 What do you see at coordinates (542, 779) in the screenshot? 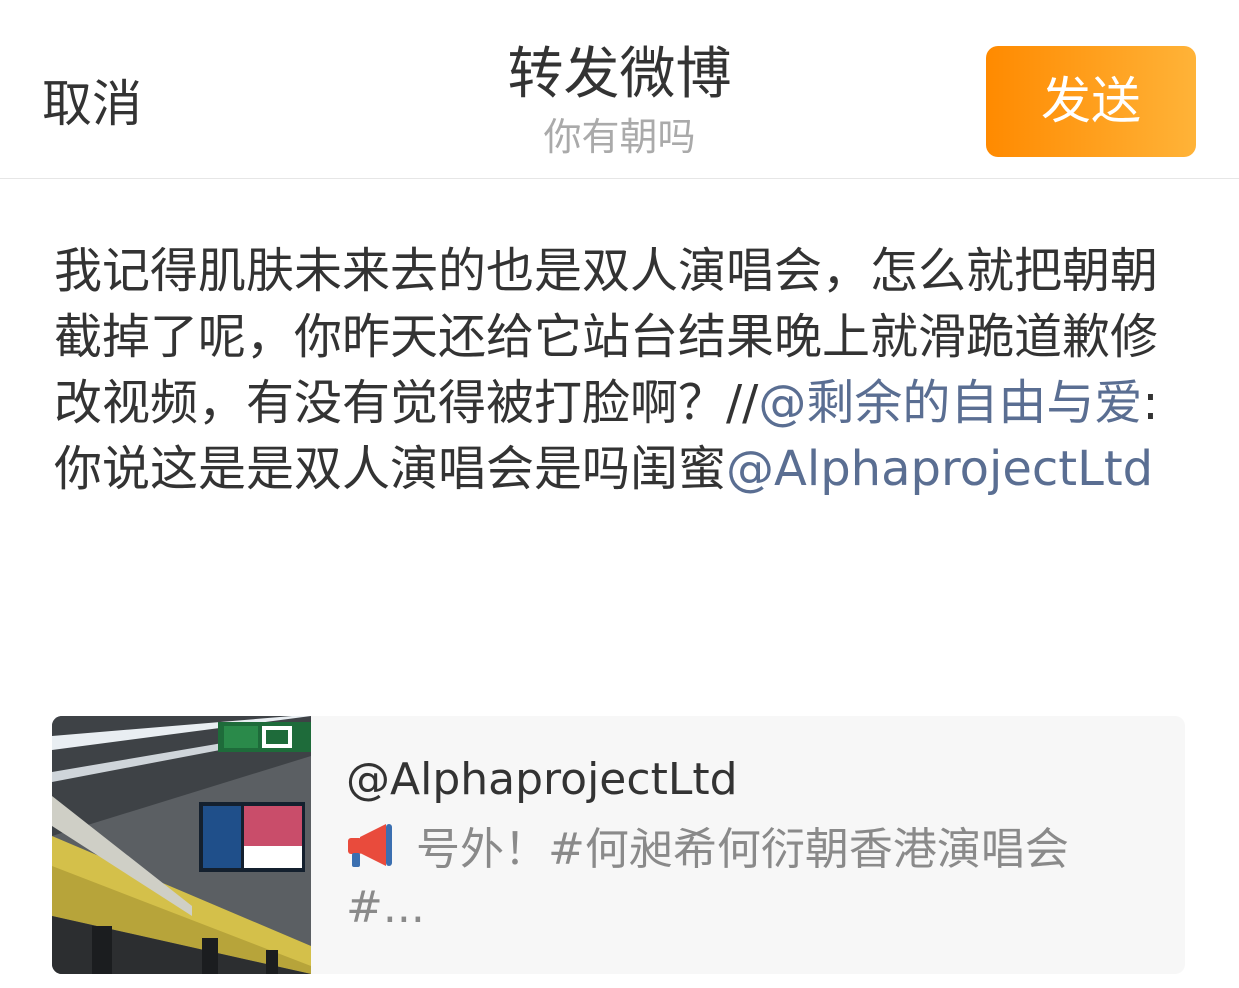
I see `card-username: @AlphaprojectLtd` at bounding box center [542, 779].